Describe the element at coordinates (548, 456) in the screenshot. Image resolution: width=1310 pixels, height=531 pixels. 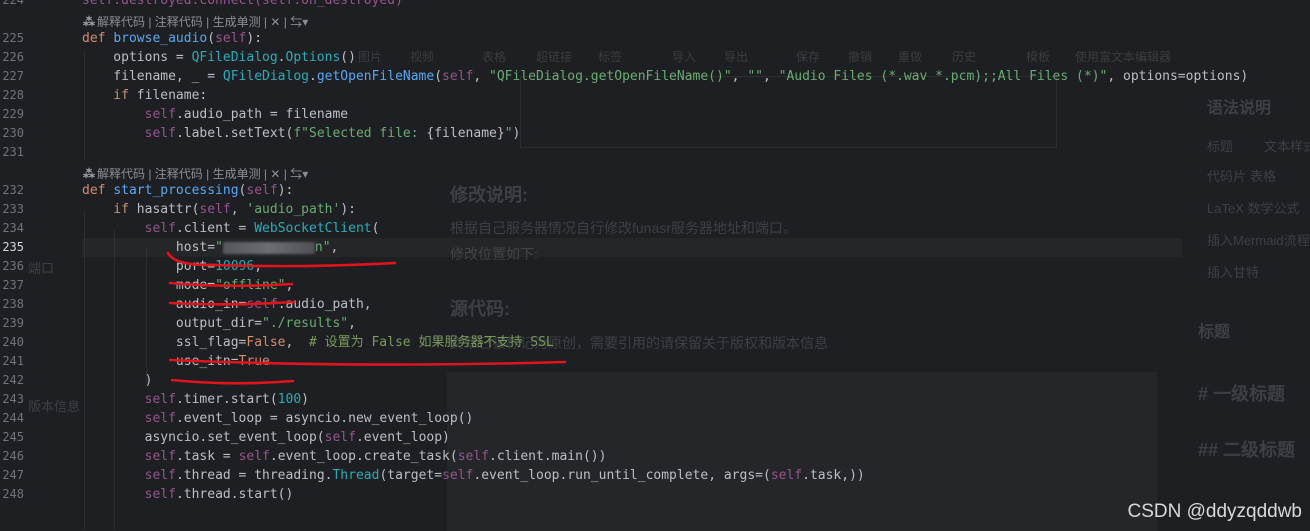
I see `code-token: .client.main())` at that location.